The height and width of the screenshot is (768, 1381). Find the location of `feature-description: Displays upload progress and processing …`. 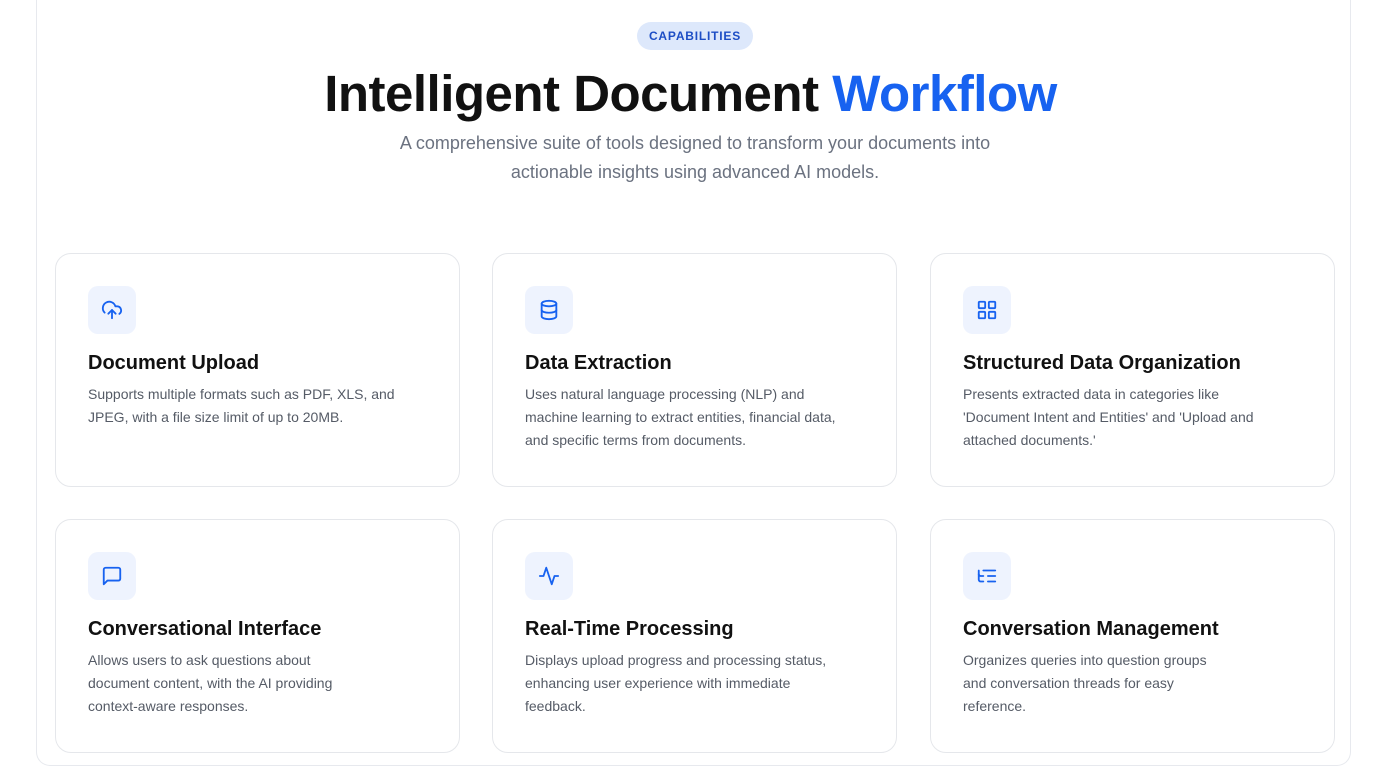

feature-description: Displays upload progress and processing … is located at coordinates (676, 683).